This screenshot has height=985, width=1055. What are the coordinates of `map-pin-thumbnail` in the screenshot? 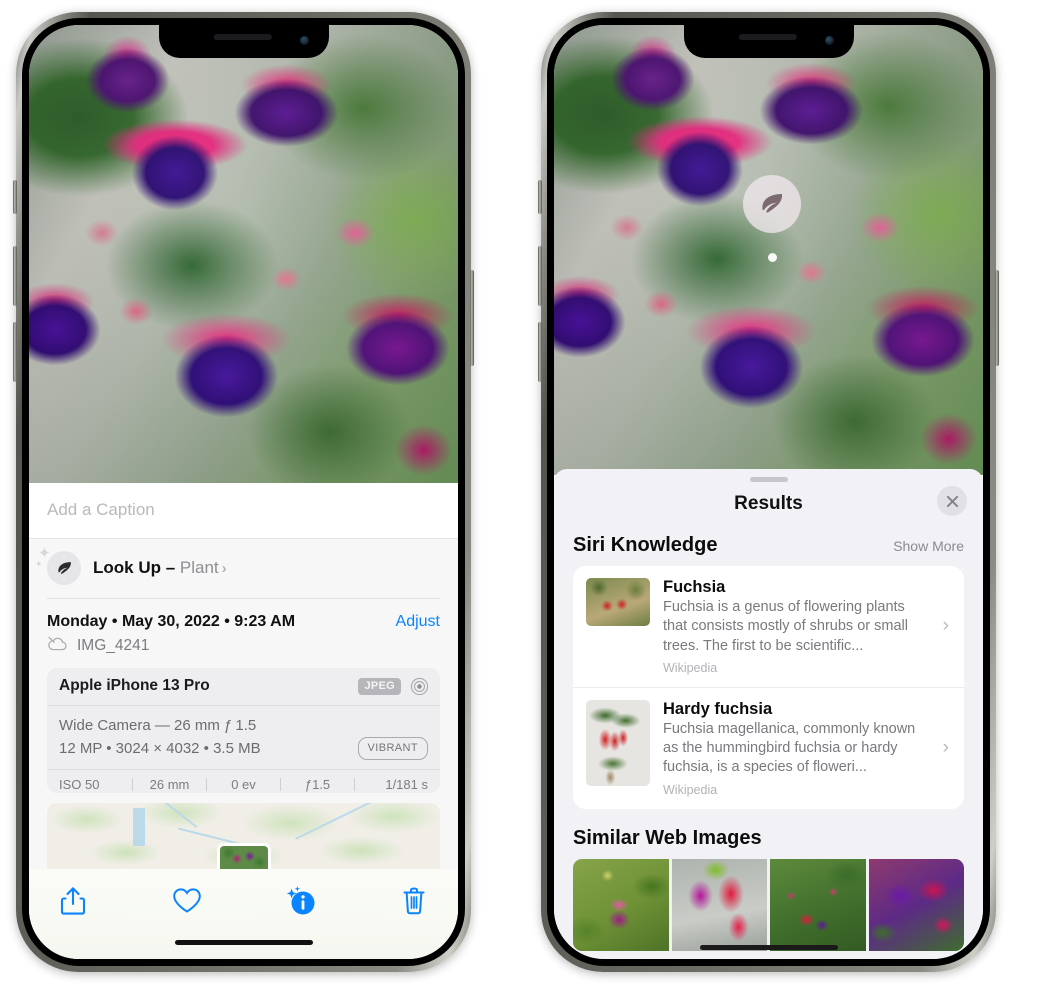 It's located at (243, 857).